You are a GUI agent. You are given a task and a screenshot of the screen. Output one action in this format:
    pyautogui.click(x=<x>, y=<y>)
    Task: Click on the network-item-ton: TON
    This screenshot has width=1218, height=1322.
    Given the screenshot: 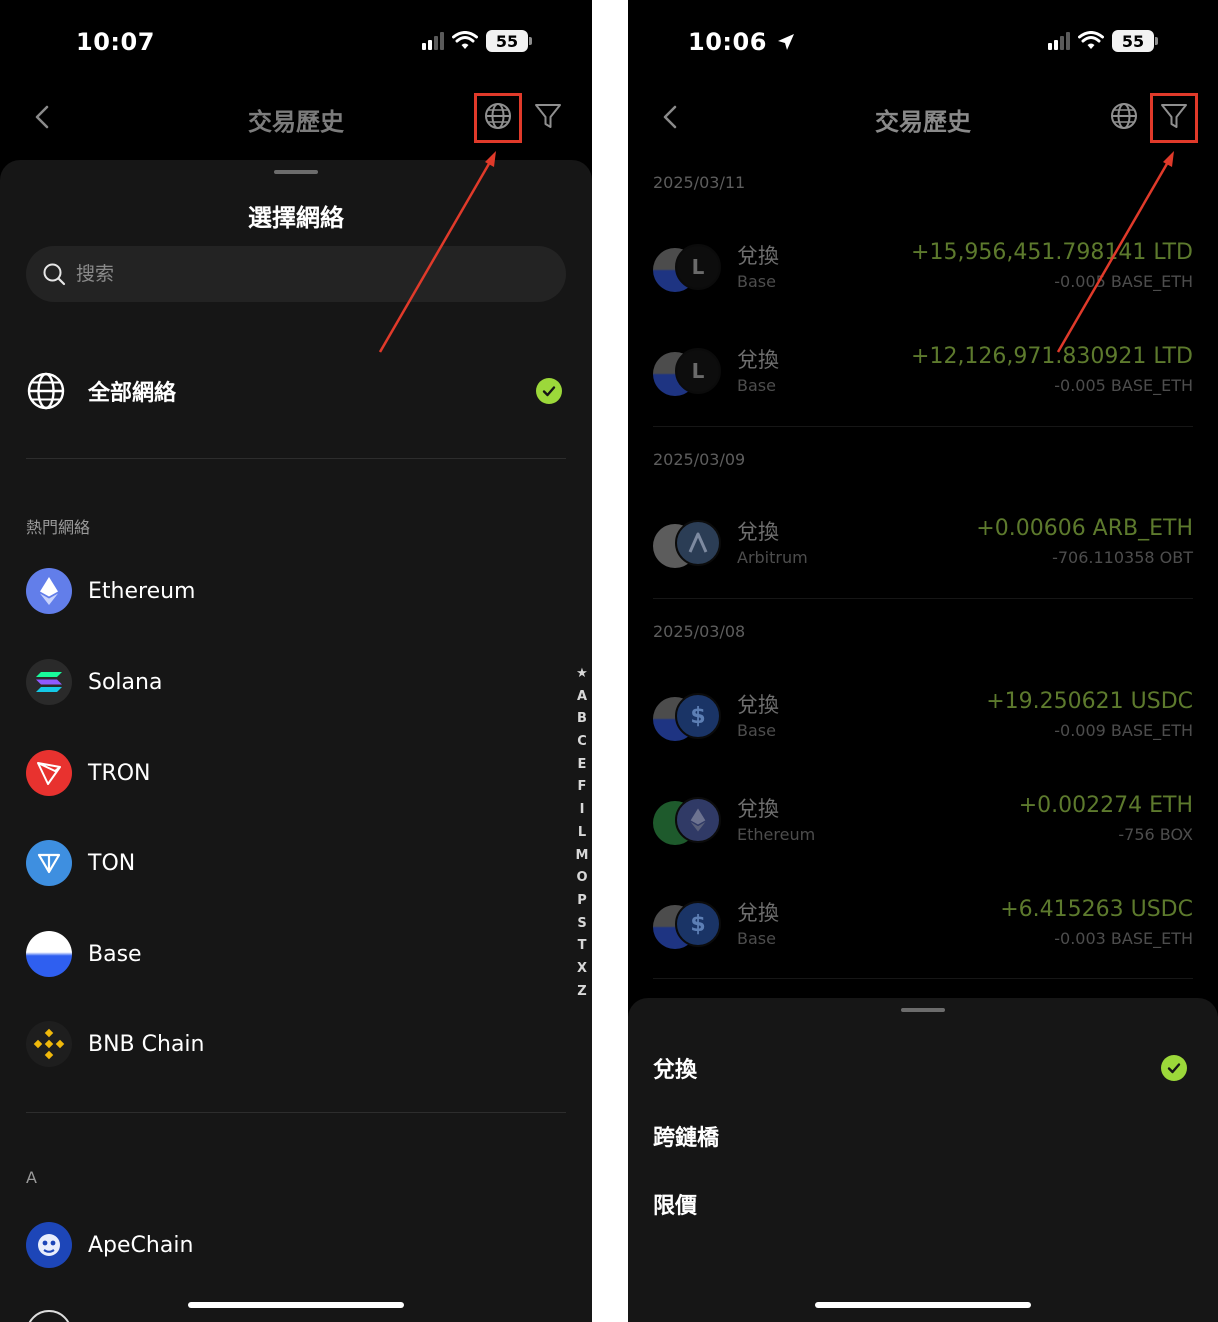 What is the action you would take?
    pyautogui.click(x=80, y=863)
    